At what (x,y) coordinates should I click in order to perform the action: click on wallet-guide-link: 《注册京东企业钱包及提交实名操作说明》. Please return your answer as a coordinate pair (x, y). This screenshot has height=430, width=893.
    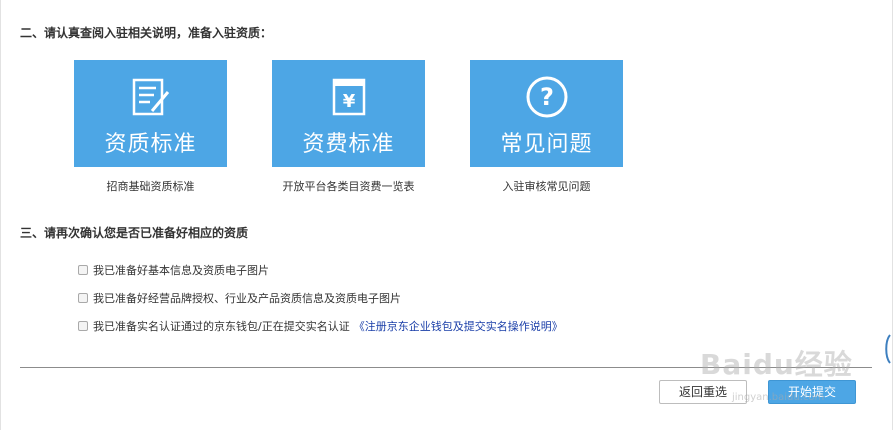
    Looking at the image, I should click on (458, 326).